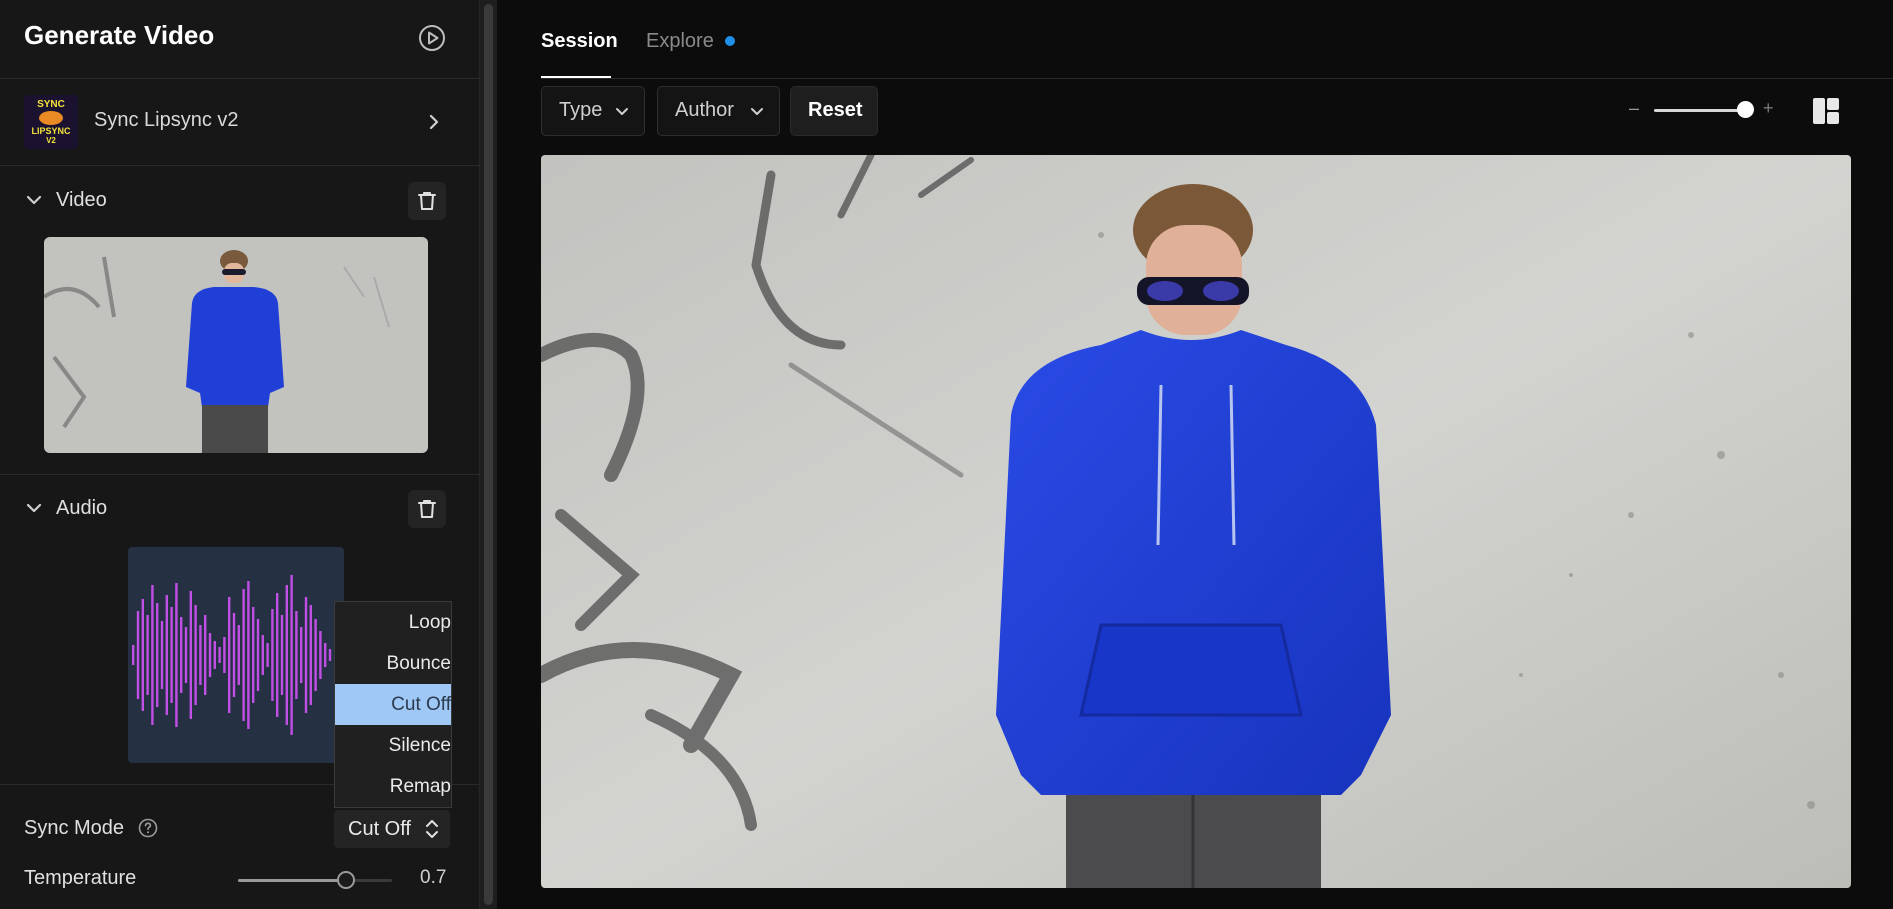  What do you see at coordinates (239, 202) in the screenshot?
I see `video-section-header: Video` at bounding box center [239, 202].